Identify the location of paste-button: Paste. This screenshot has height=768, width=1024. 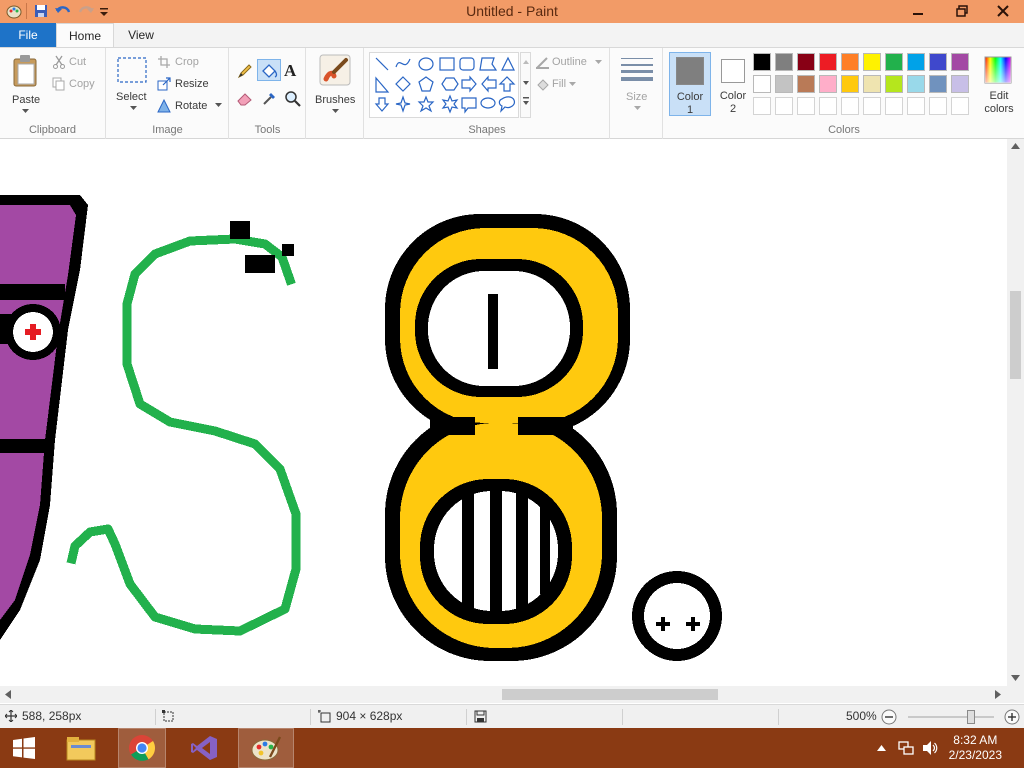
(26, 84).